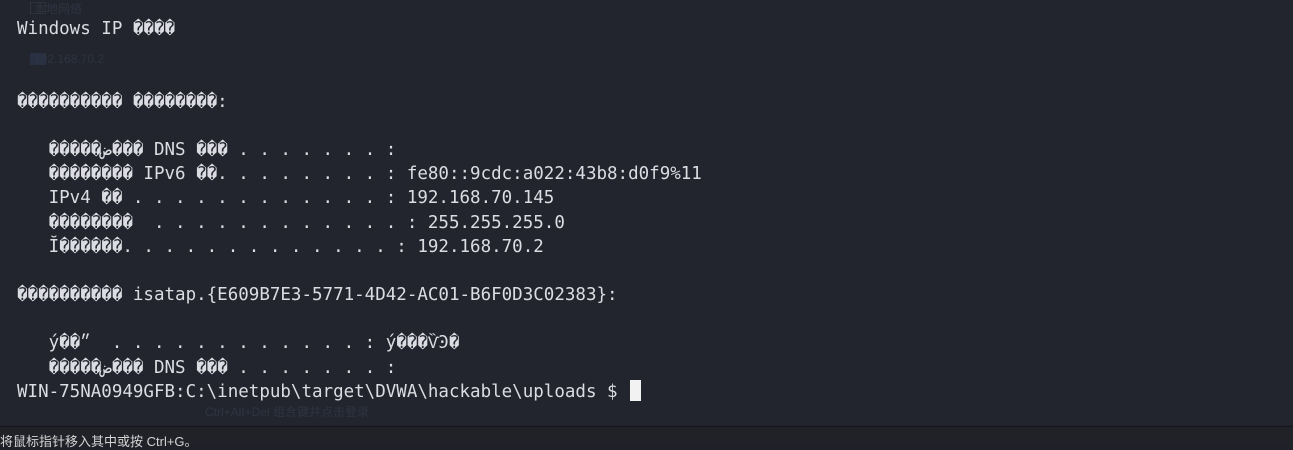  Describe the element at coordinates (238, 343) in the screenshot. I see `output-line: ý��״ . . . . . . . . . . . . : ý���ѶϿ�` at that location.